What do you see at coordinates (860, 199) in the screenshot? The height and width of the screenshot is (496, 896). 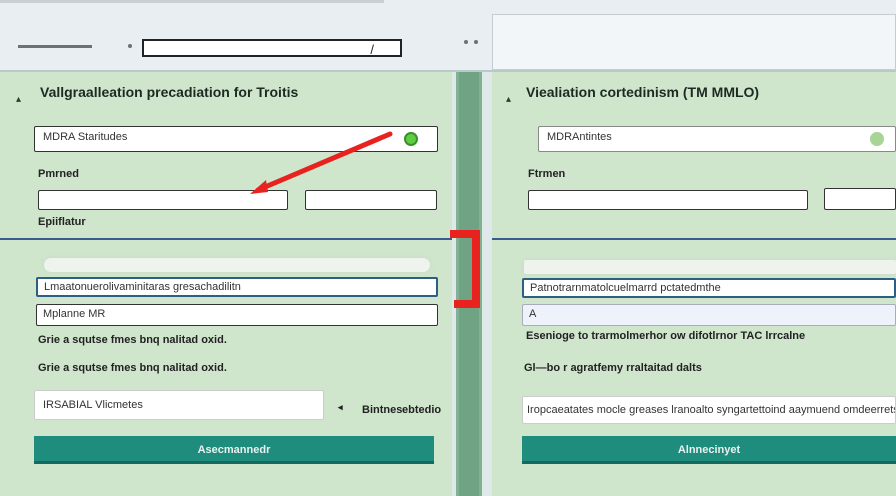 I see `right-field-b` at bounding box center [860, 199].